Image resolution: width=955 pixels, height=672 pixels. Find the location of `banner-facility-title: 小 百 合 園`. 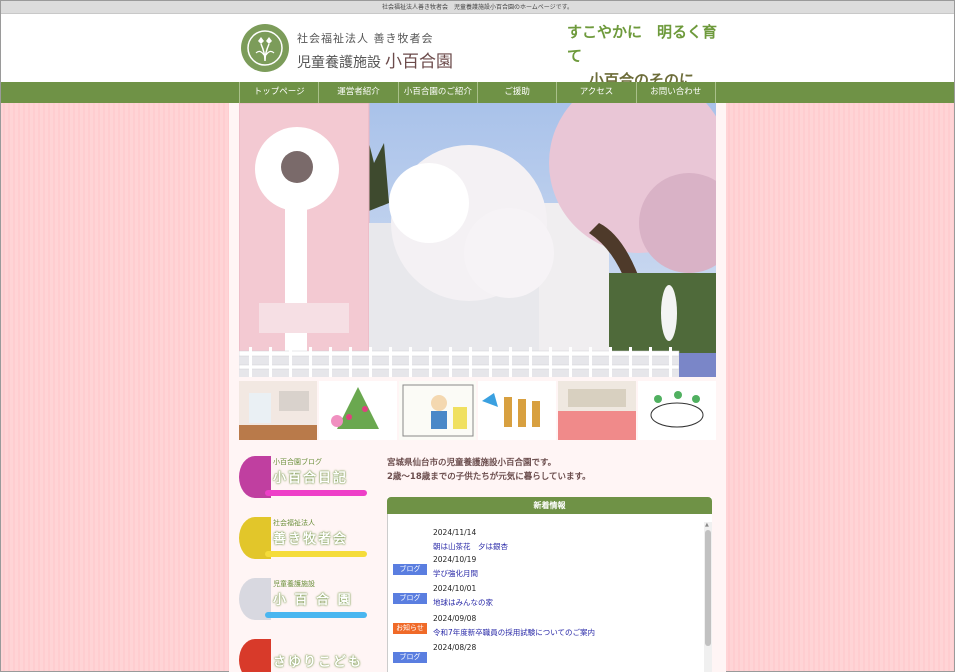

banner-facility-title: 小 百 合 園 is located at coordinates (313, 600).